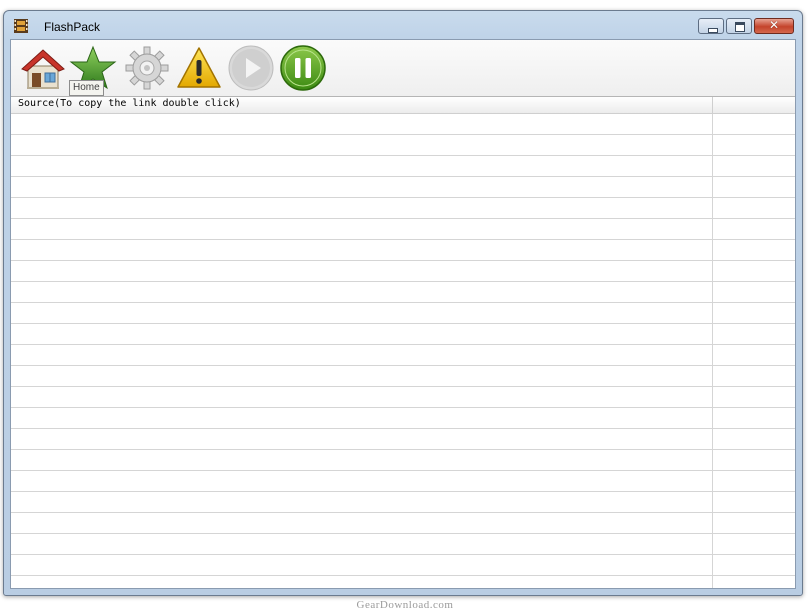  What do you see at coordinates (72, 27) in the screenshot?
I see `window-title: FlashPack` at bounding box center [72, 27].